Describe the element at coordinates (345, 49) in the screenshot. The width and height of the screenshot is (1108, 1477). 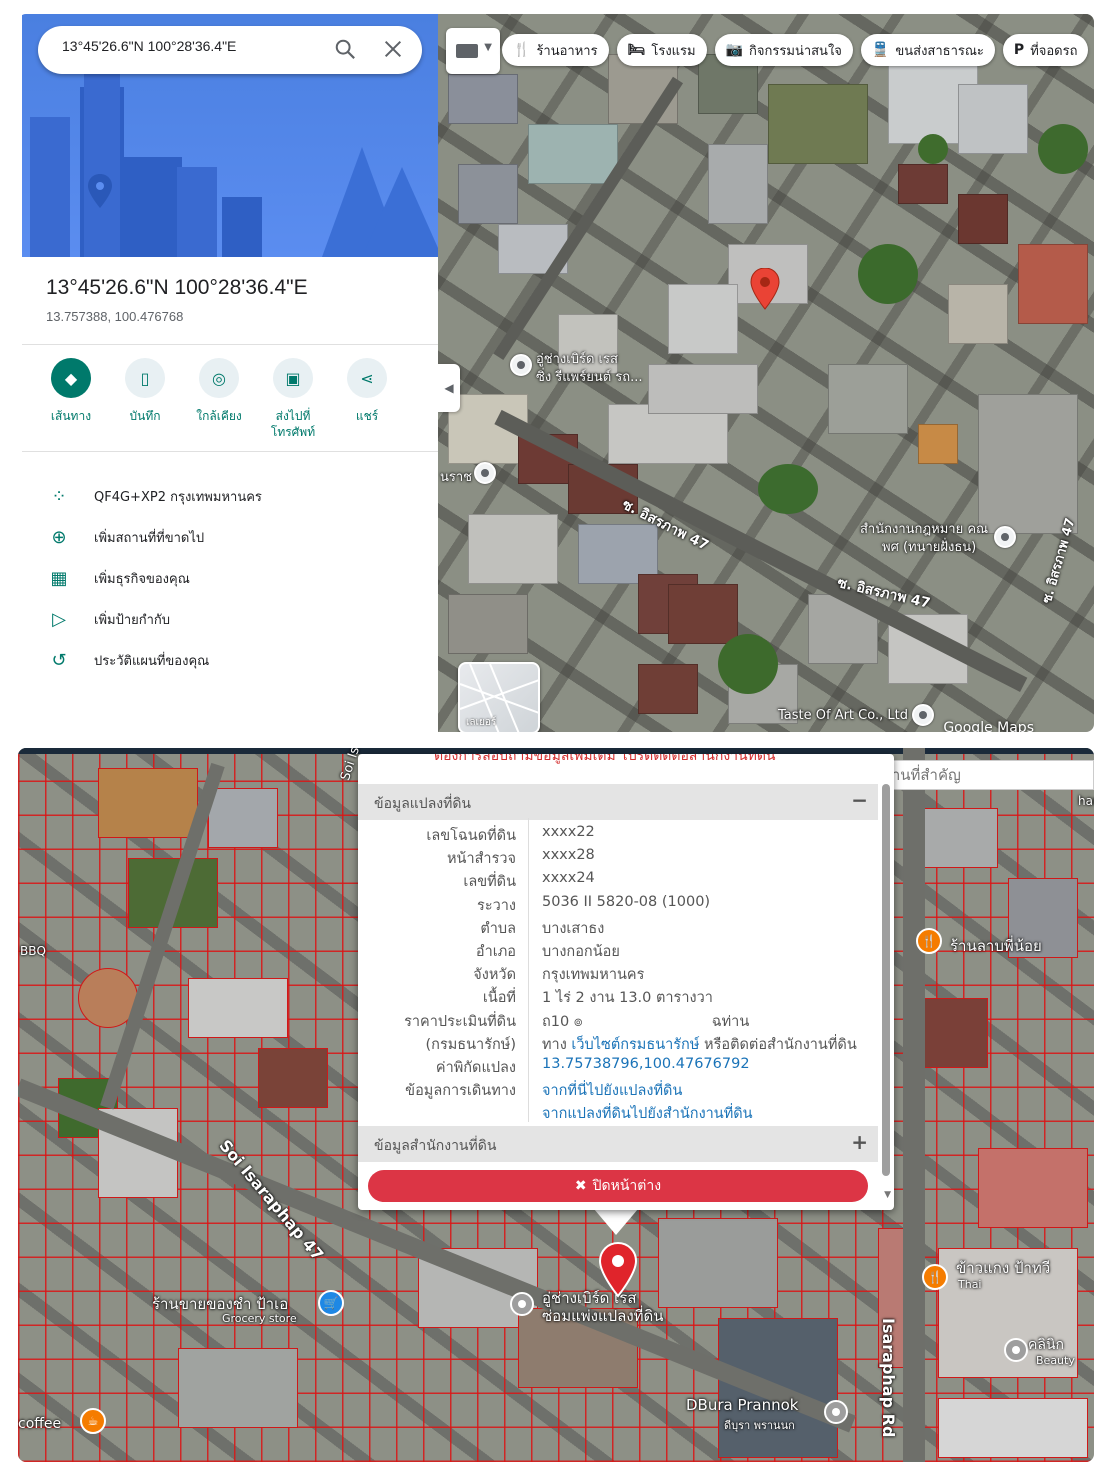
I see `search-icon` at that location.